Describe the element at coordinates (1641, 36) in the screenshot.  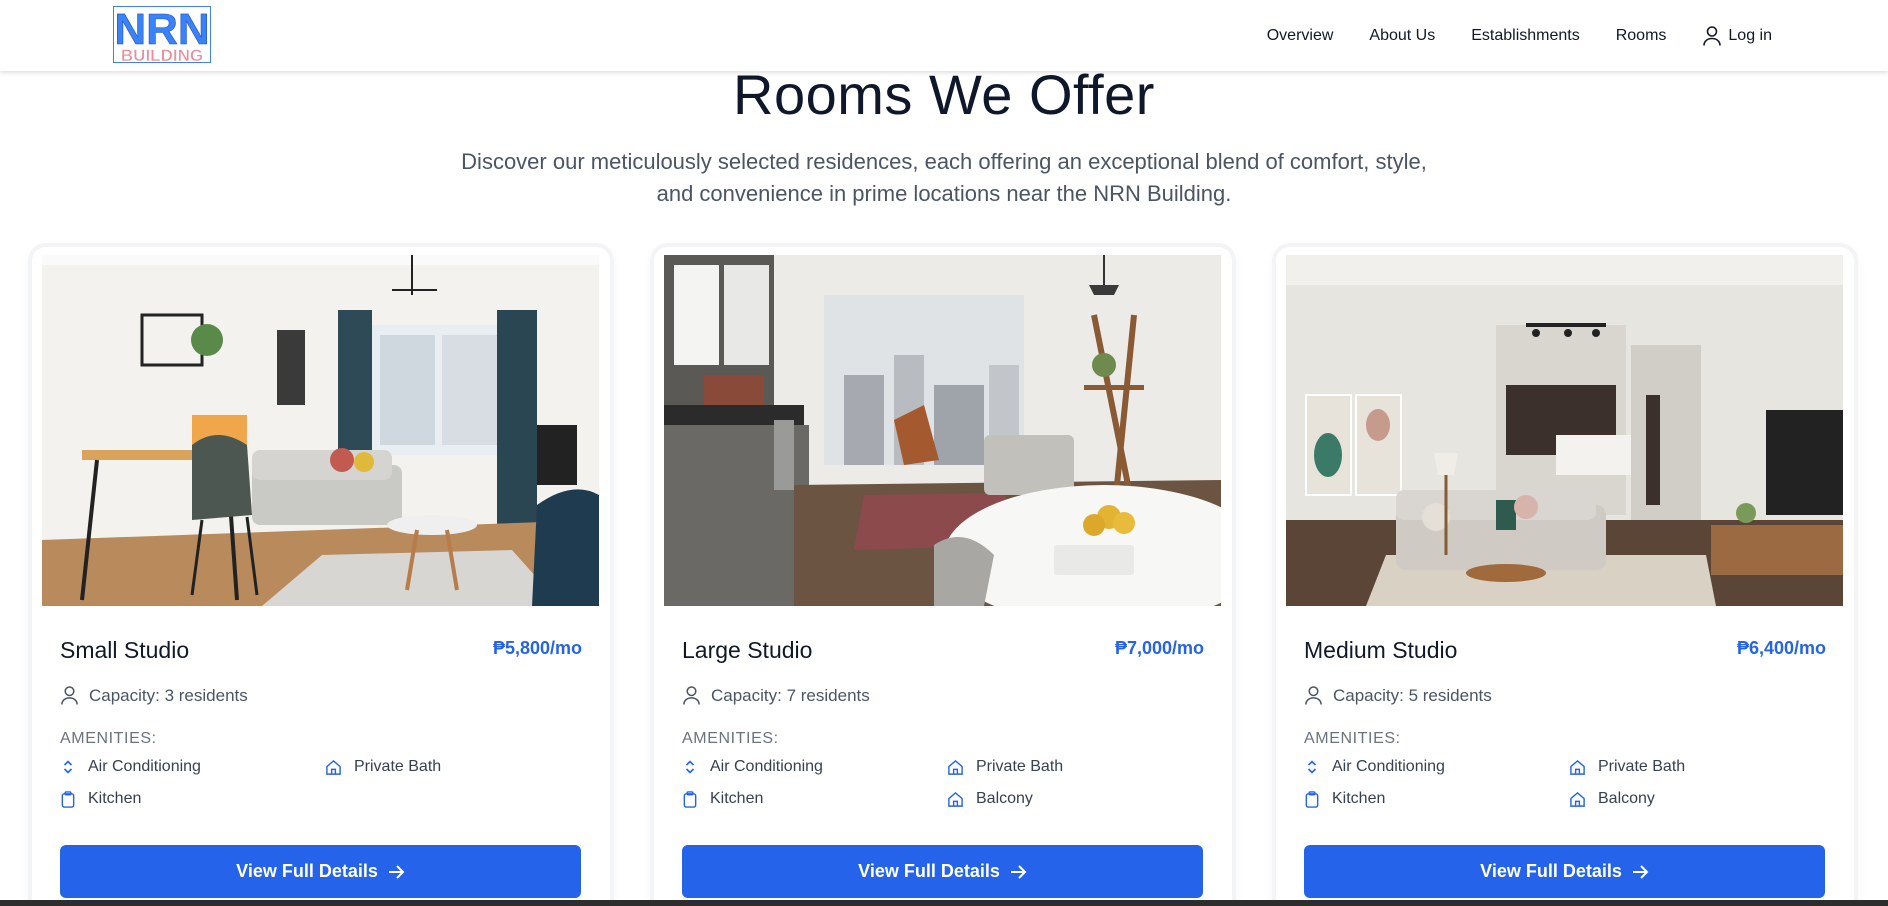
I see `nav-rooms: Rooms` at that location.